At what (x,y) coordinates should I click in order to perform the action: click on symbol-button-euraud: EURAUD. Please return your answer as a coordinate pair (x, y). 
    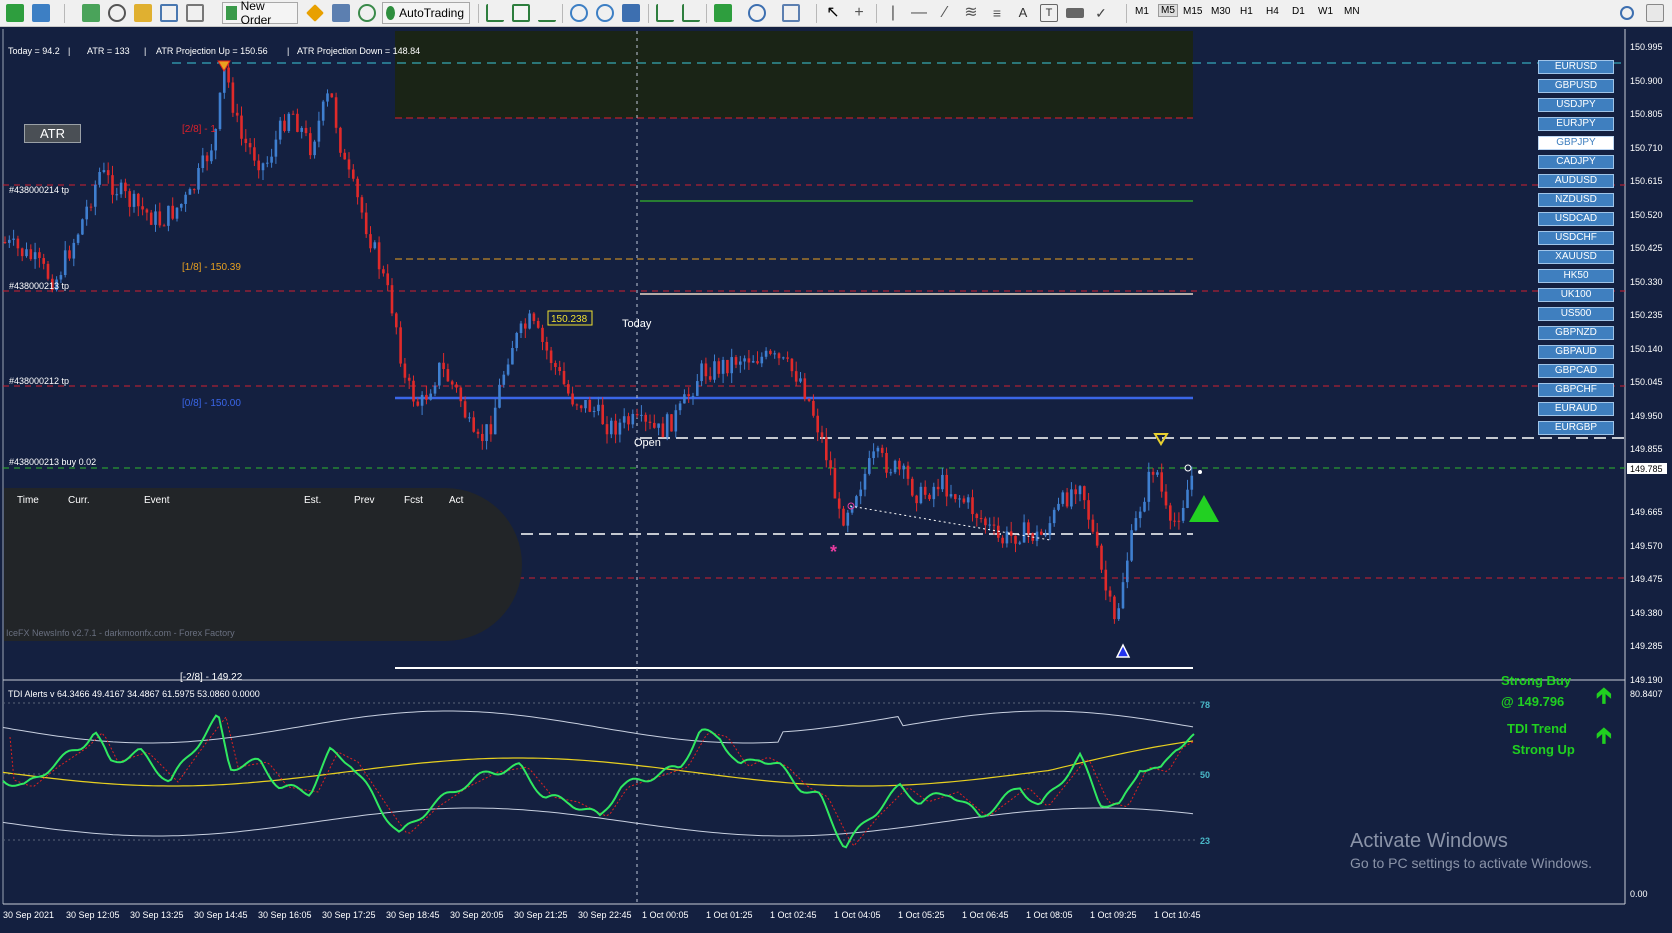
    Looking at the image, I should click on (1576, 409).